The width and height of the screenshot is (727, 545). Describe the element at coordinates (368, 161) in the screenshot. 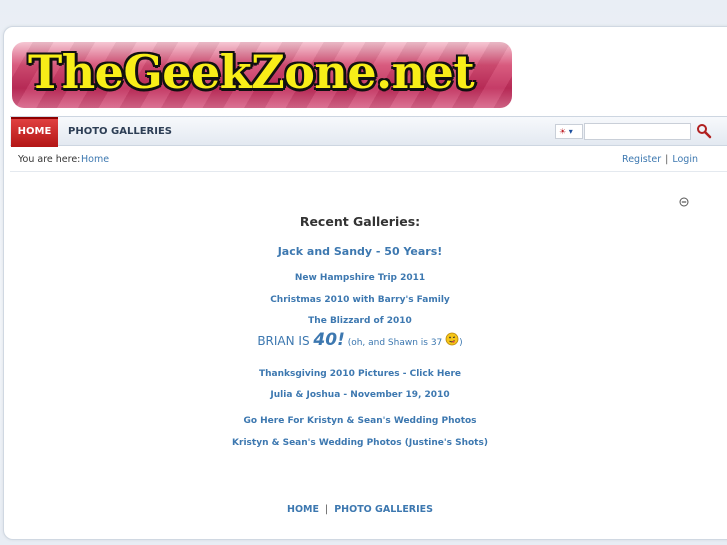

I see `breadcrumb-bar: You are here: Home Register | Login` at that location.